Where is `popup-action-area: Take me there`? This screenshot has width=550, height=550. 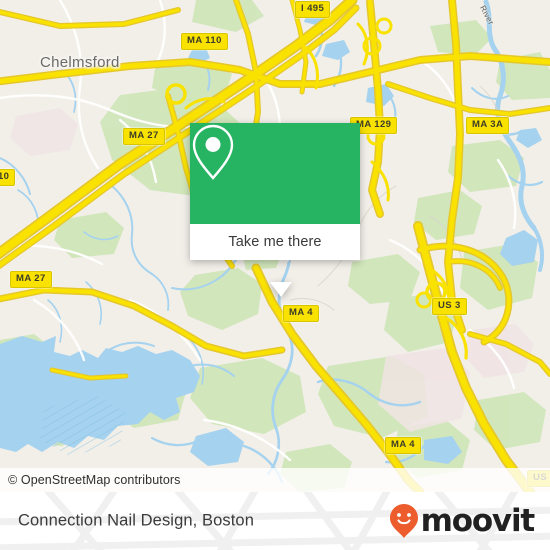
popup-action-area: Take me there is located at coordinates (275, 242).